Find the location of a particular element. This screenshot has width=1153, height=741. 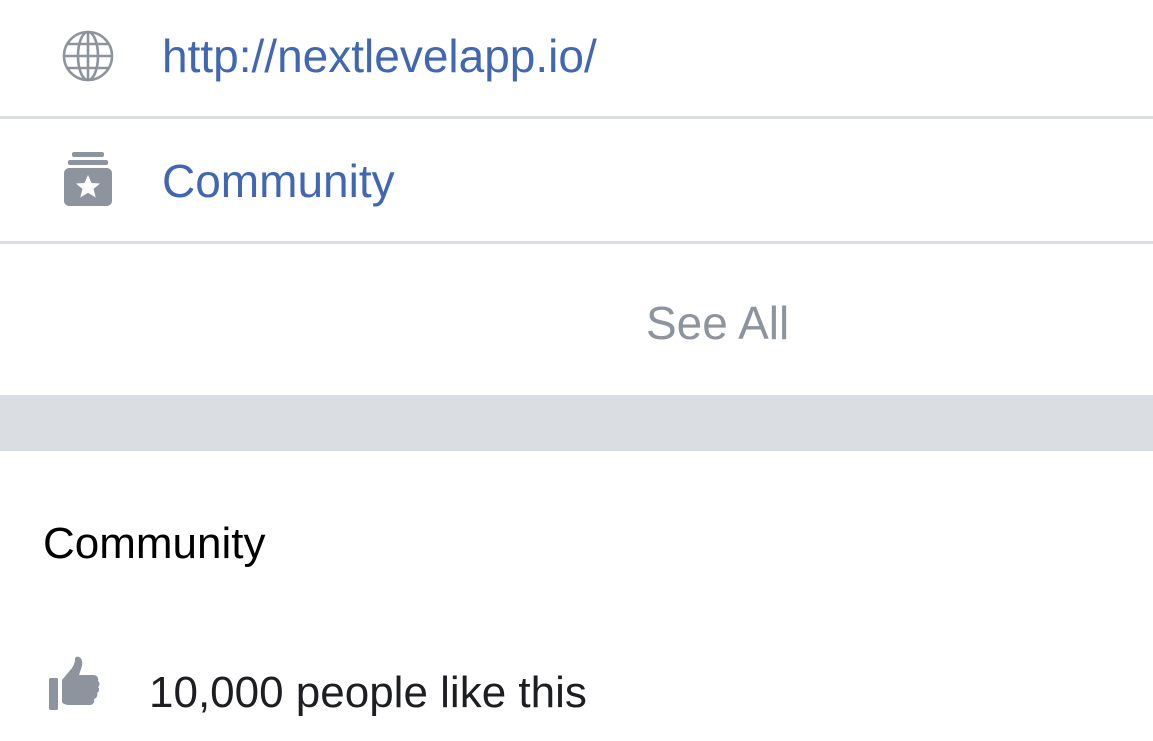

website-link: http://nextlevelapp.io/ is located at coordinates (379, 56).